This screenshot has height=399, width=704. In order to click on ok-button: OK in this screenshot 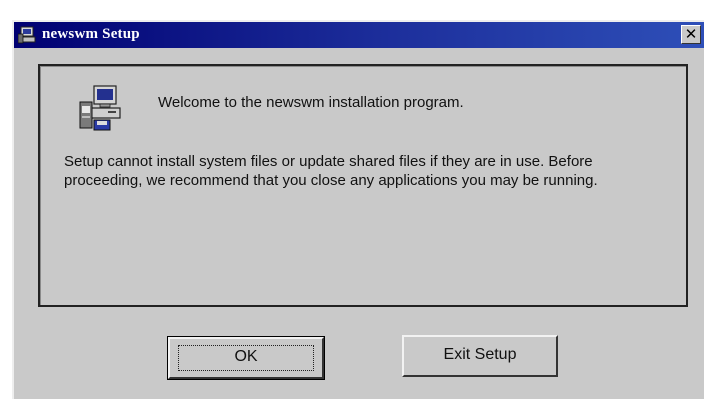, I will do `click(246, 358)`.